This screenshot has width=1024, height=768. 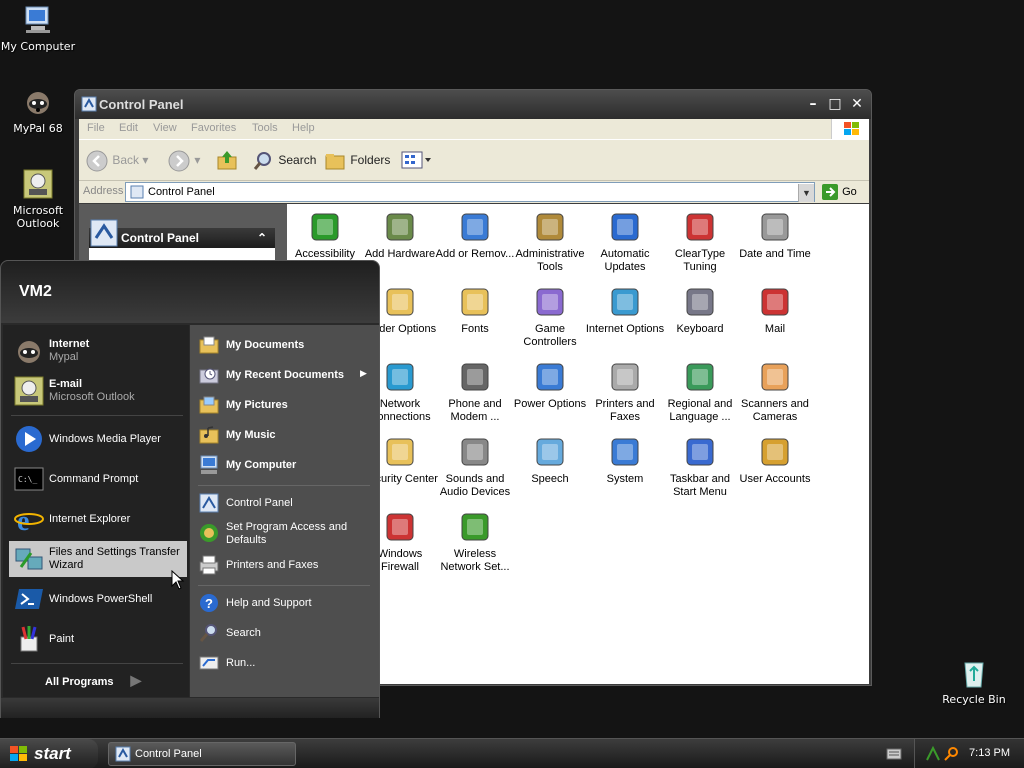 I want to click on cp-item-cleartype-tuning: ClearType Tuning, so click(x=700, y=242).